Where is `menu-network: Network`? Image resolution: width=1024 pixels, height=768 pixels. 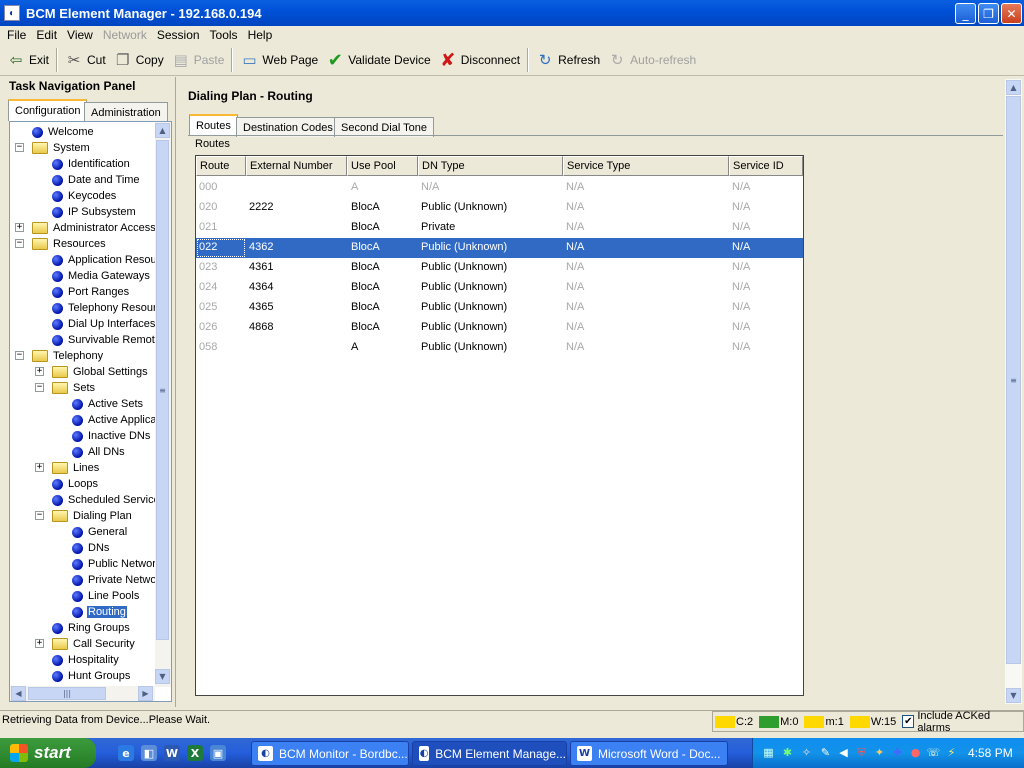 menu-network: Network is located at coordinates (125, 35).